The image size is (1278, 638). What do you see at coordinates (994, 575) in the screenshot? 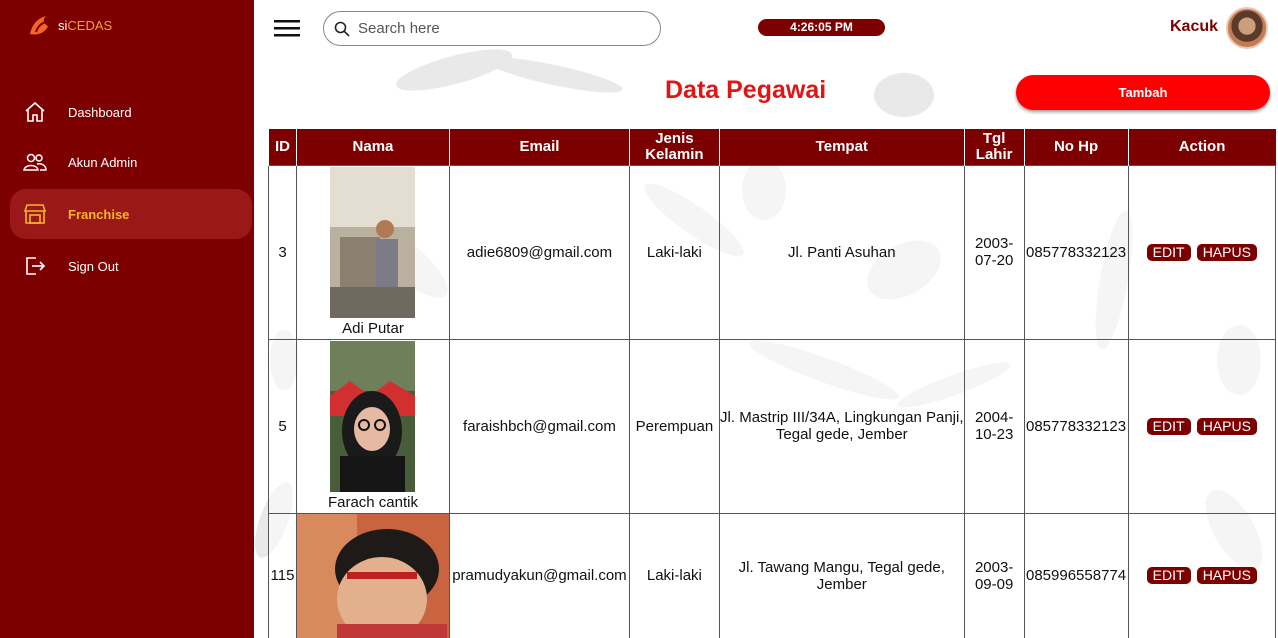
I see `cell-dob: 2003-09-09` at bounding box center [994, 575].